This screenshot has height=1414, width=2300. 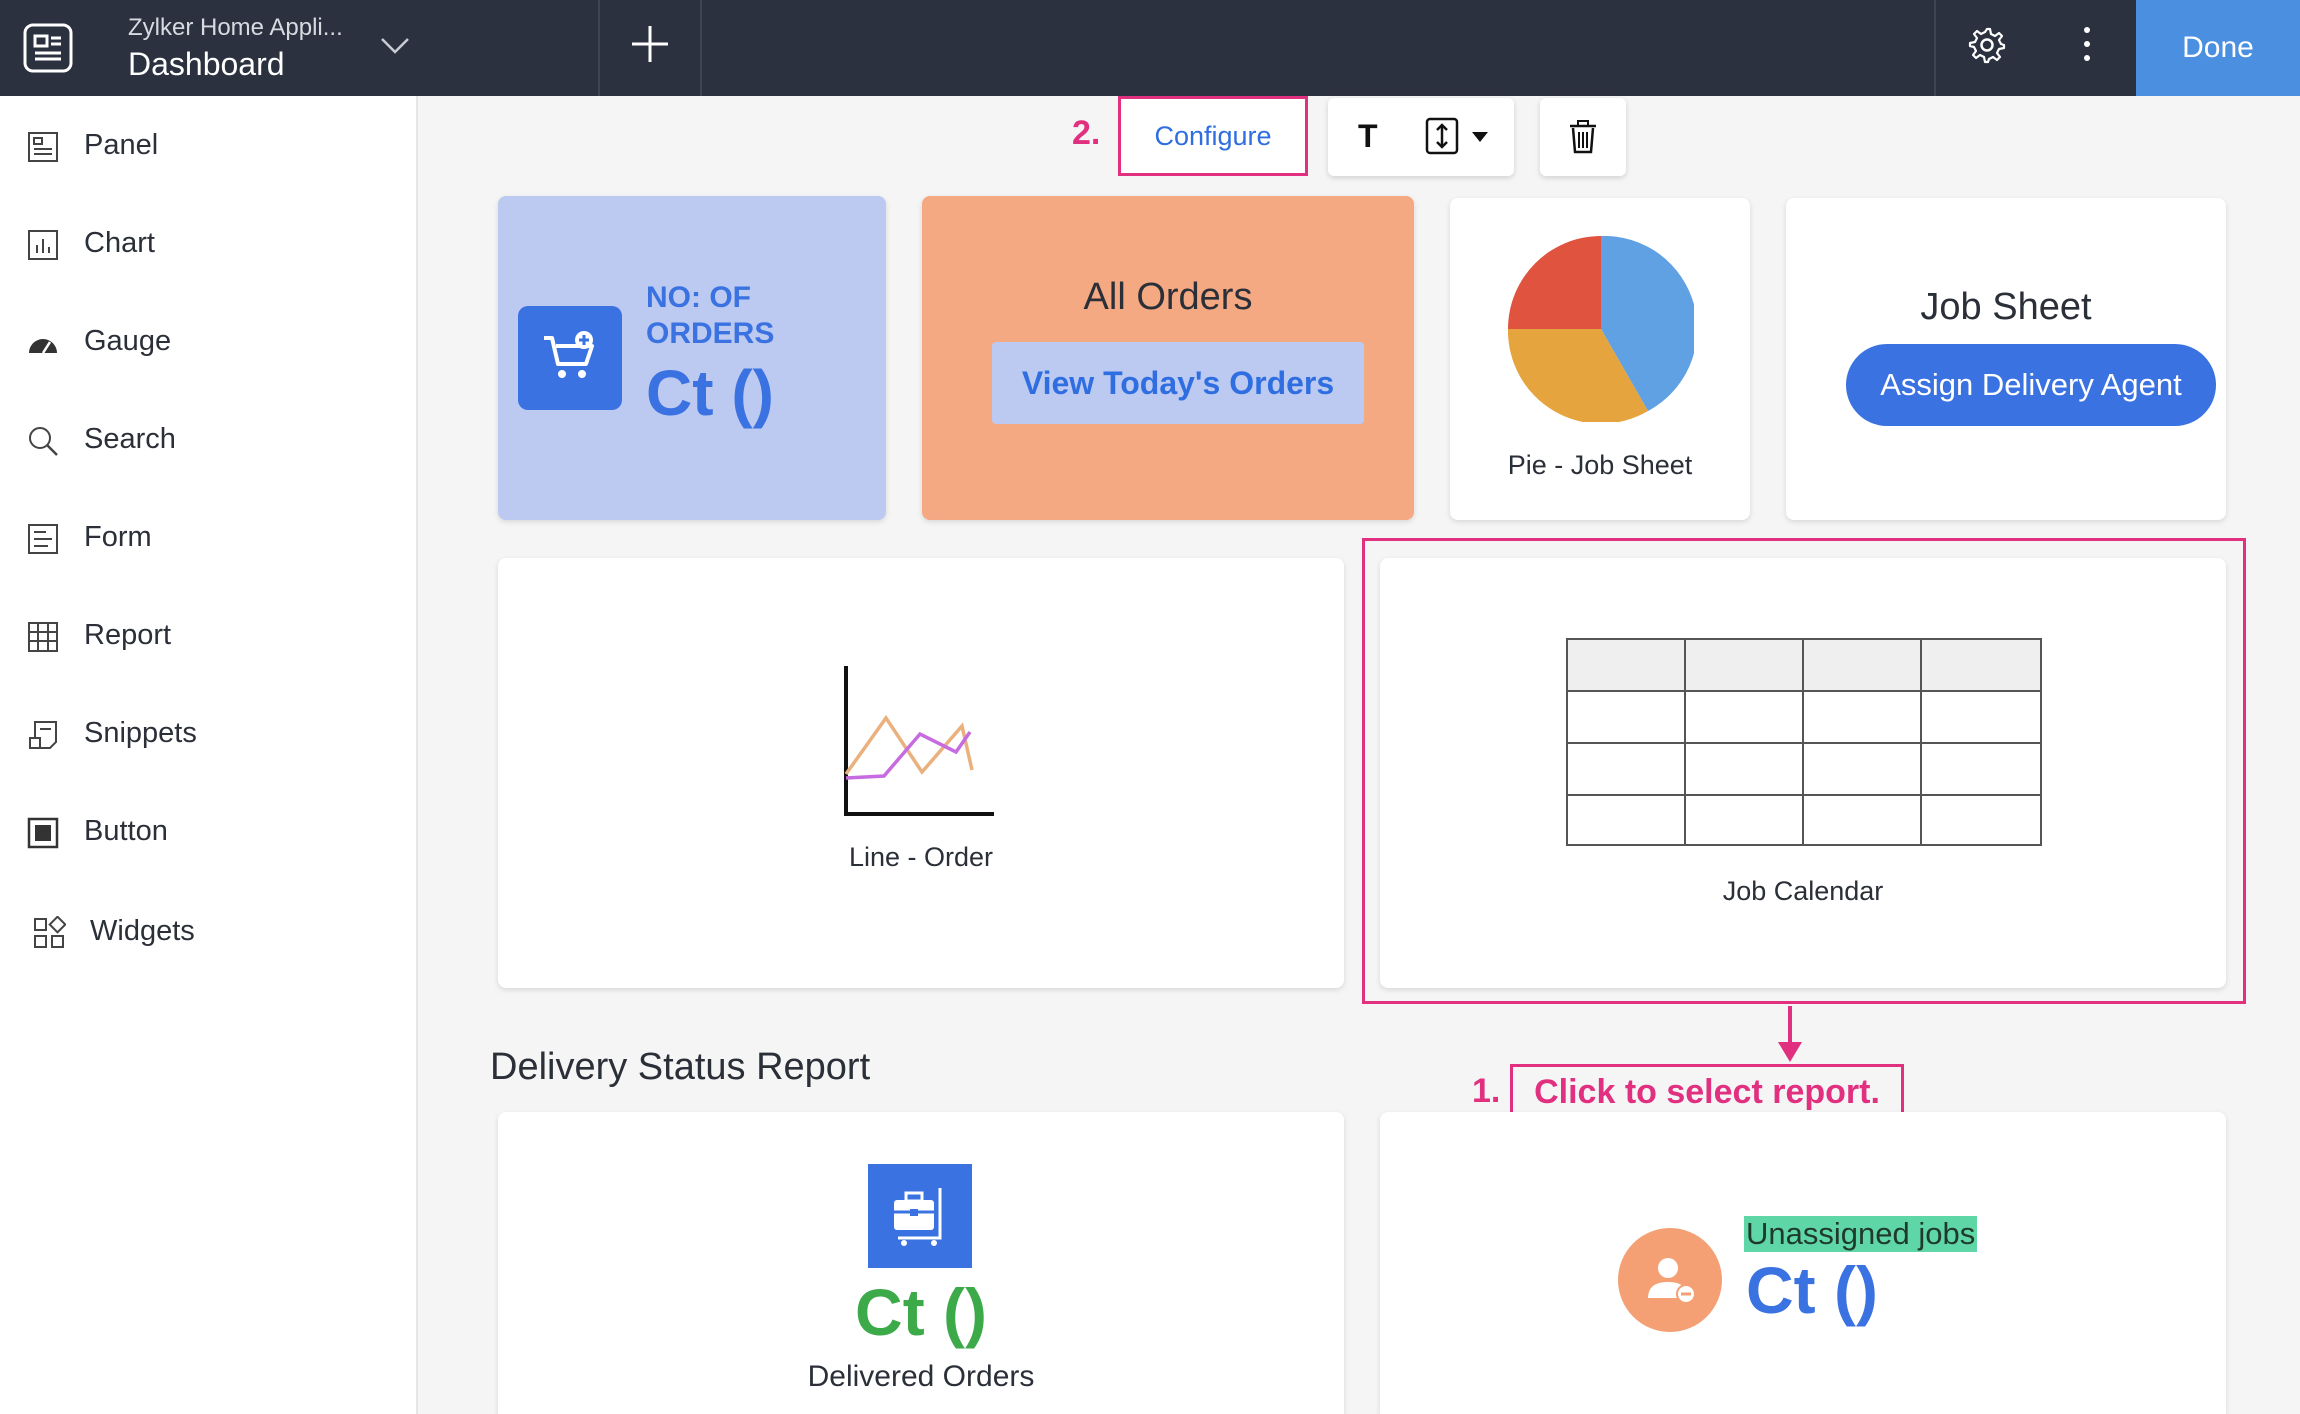 What do you see at coordinates (206, 64) in the screenshot?
I see `page-title: Dashboard` at bounding box center [206, 64].